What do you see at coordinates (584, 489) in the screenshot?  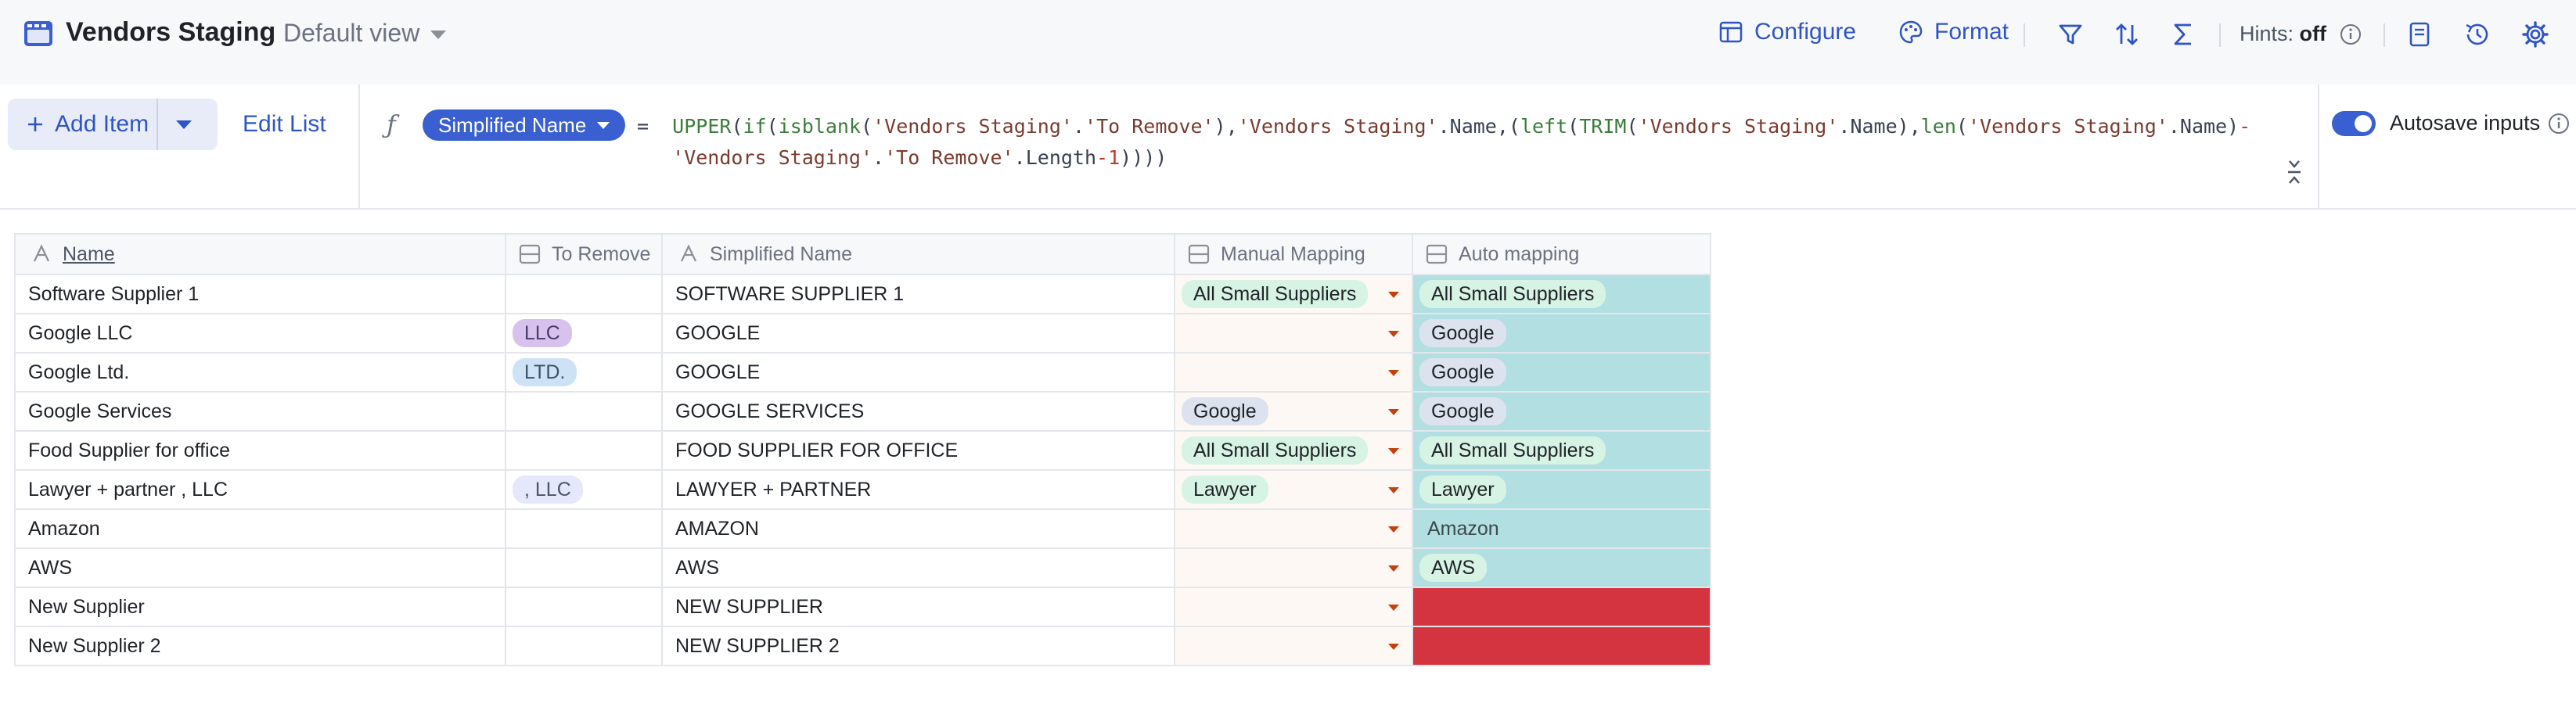 I see `to-remove-cell: , LLC` at bounding box center [584, 489].